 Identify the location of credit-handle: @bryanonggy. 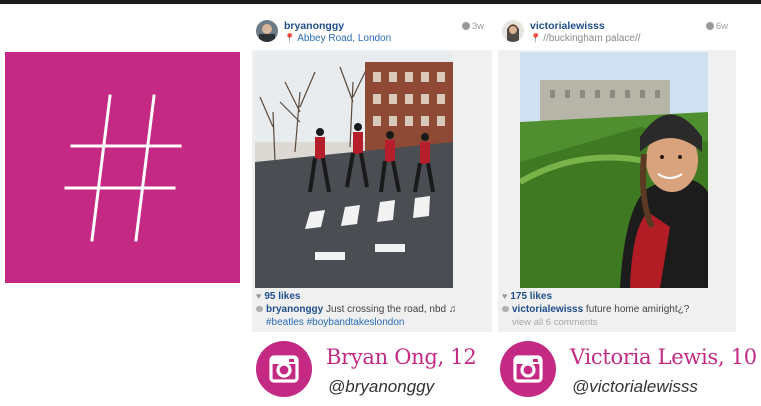
(381, 386).